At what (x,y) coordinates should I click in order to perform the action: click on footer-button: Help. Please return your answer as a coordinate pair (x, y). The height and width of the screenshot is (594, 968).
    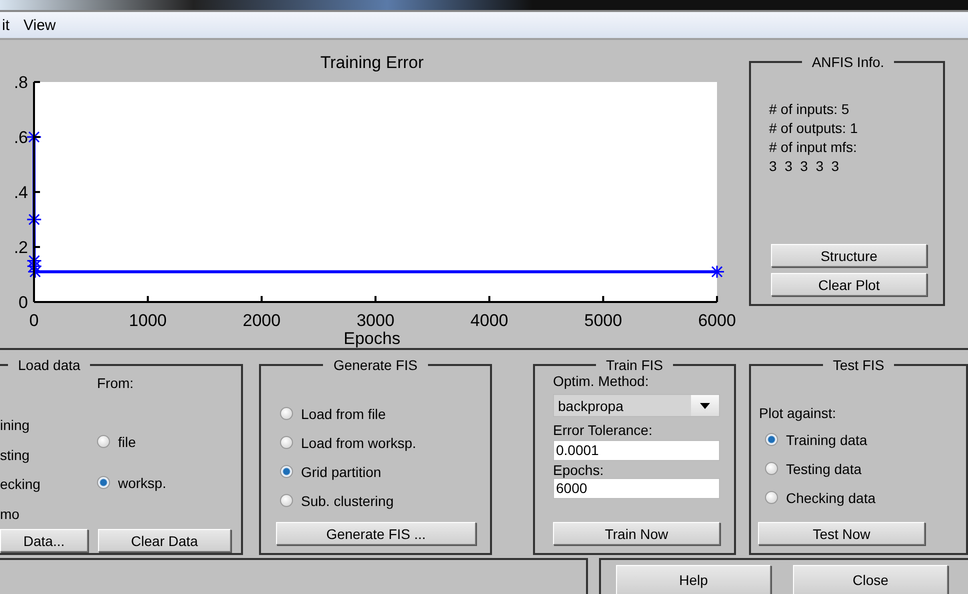
    Looking at the image, I should click on (693, 579).